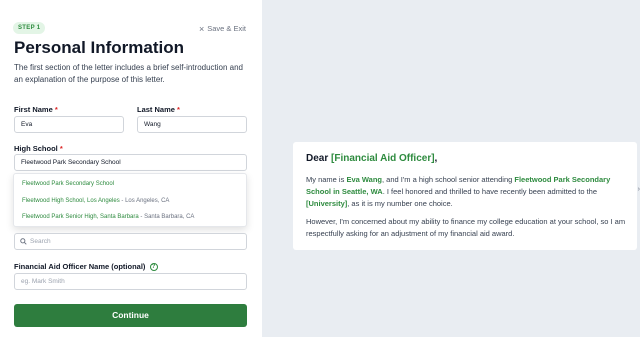 This screenshot has width=640, height=337. I want to click on close-icon: ×, so click(201, 28).